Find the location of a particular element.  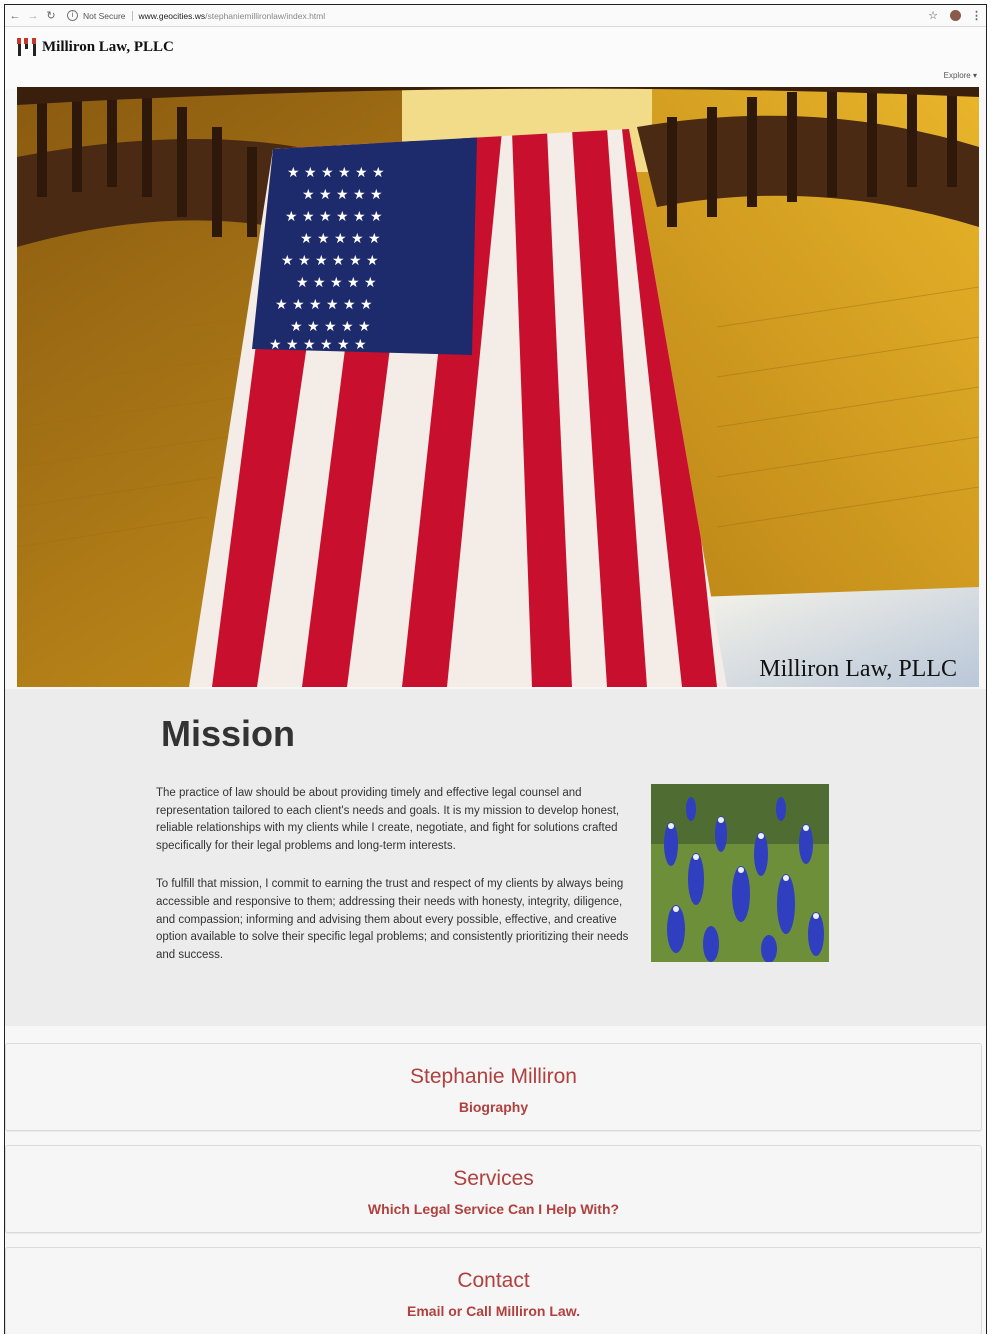

forward-arrow-icon: → is located at coordinates (33, 16).